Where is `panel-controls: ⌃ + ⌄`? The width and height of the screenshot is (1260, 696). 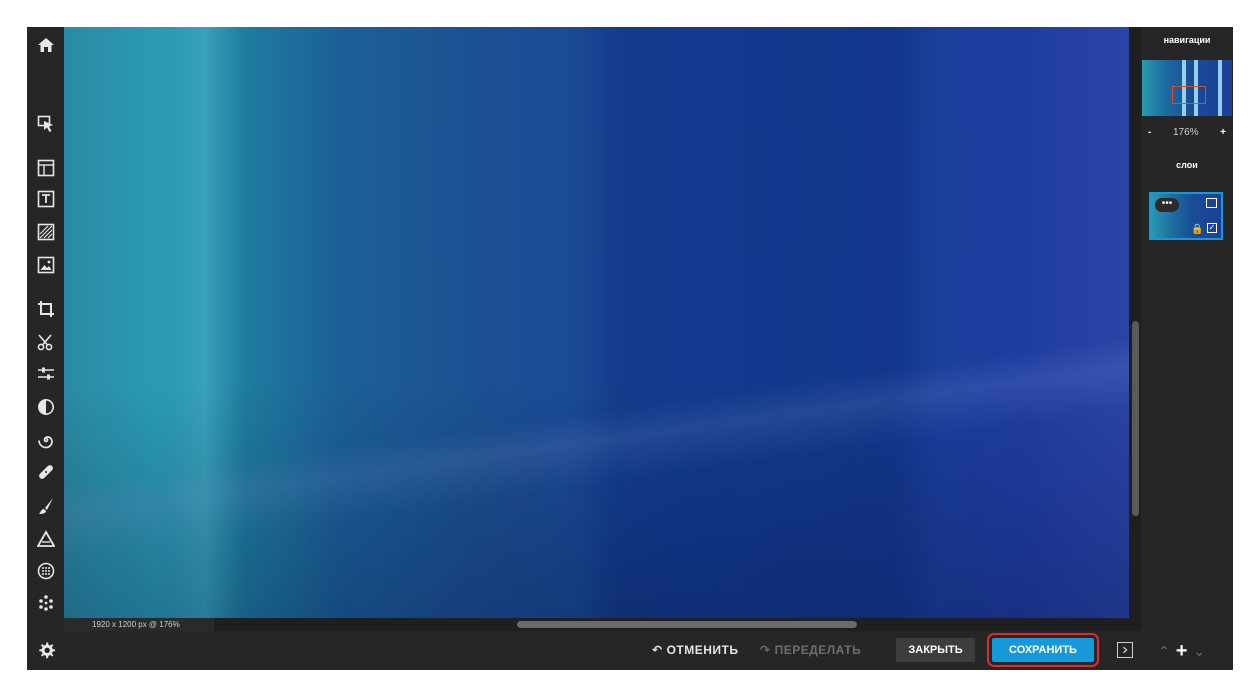 panel-controls: ⌃ + ⌄ is located at coordinates (1181, 651).